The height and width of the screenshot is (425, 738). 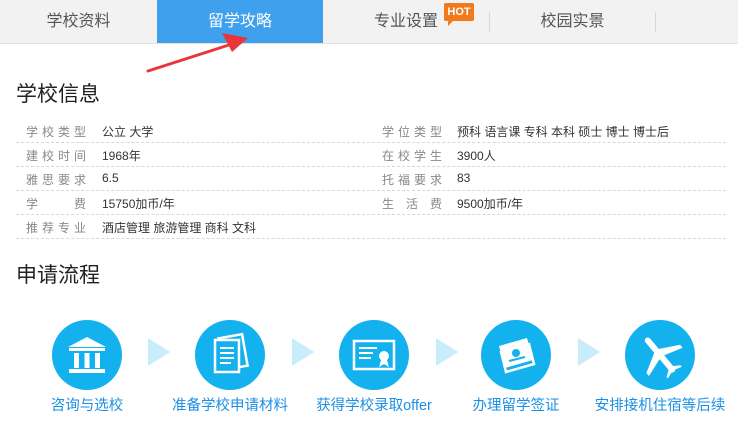 What do you see at coordinates (371, 131) in the screenshot?
I see `info-row: 学校类型 公立 大学 学位类型 预科 语言课 专科 本科 硕士 博士 博士后` at bounding box center [371, 131].